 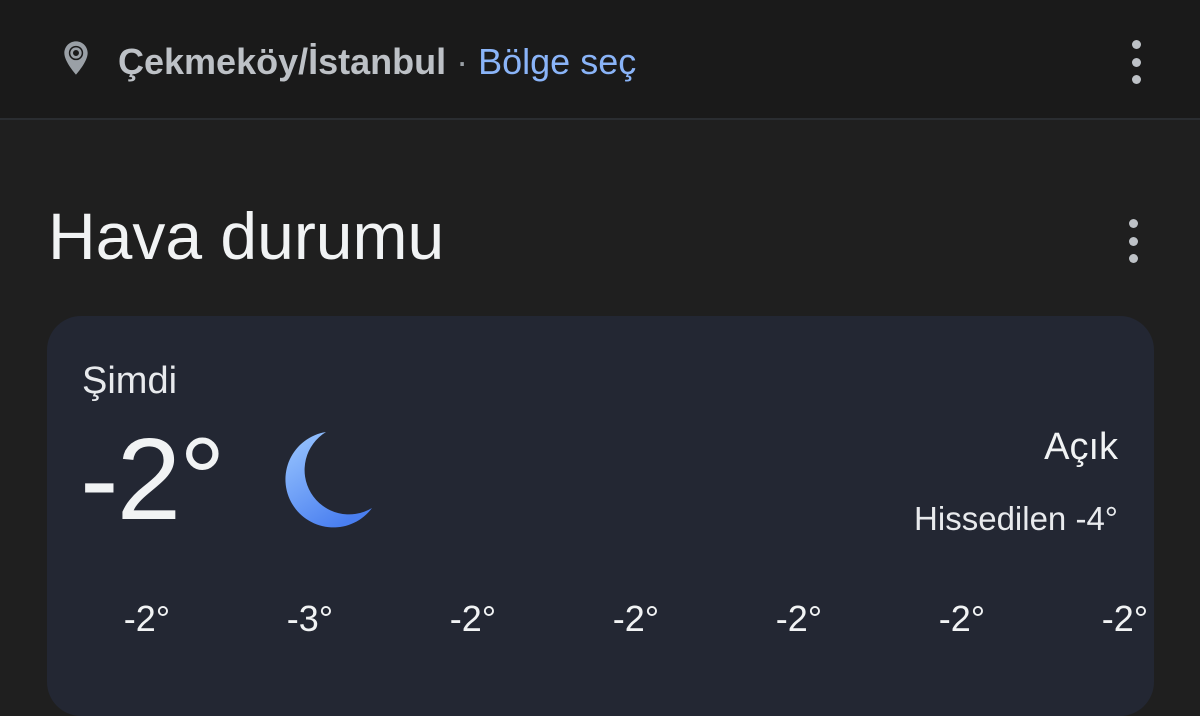 What do you see at coordinates (246, 236) in the screenshot?
I see `weather-title: Hava durumu` at bounding box center [246, 236].